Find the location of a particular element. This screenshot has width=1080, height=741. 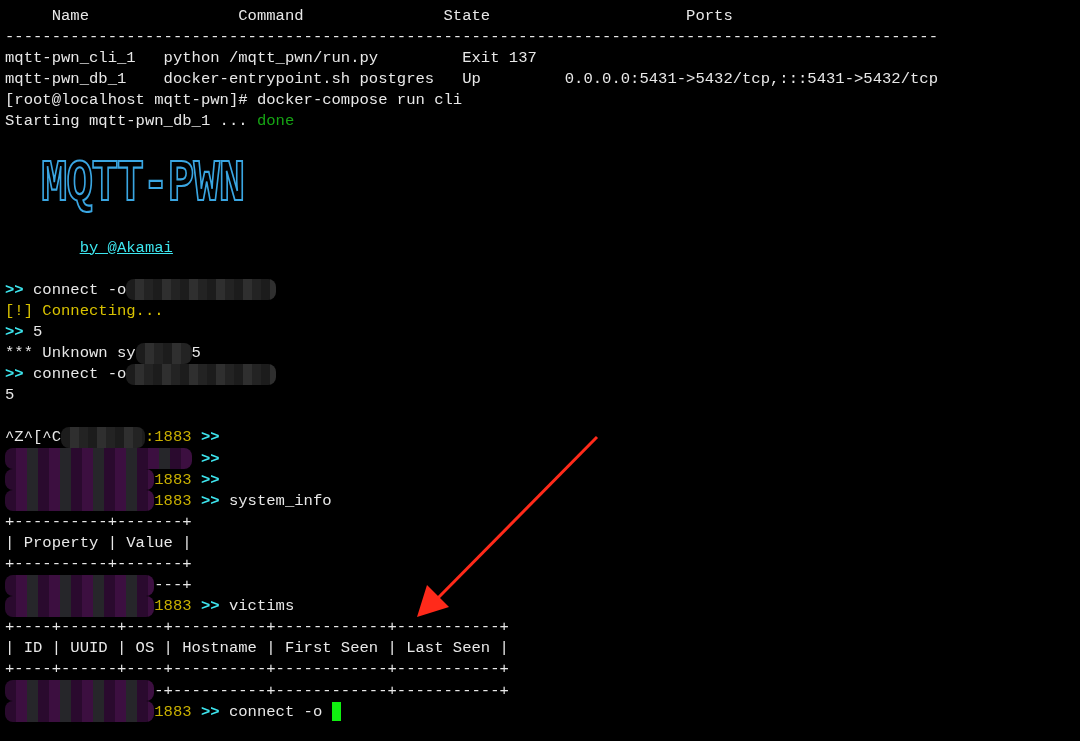

terminal-text: mqtt-pwn_db_1 docker-entrypoint.sh postgres Up 0.0.0.0:5431->5432/tcp,:::5431->5432/tcp is located at coordinates (471, 78).